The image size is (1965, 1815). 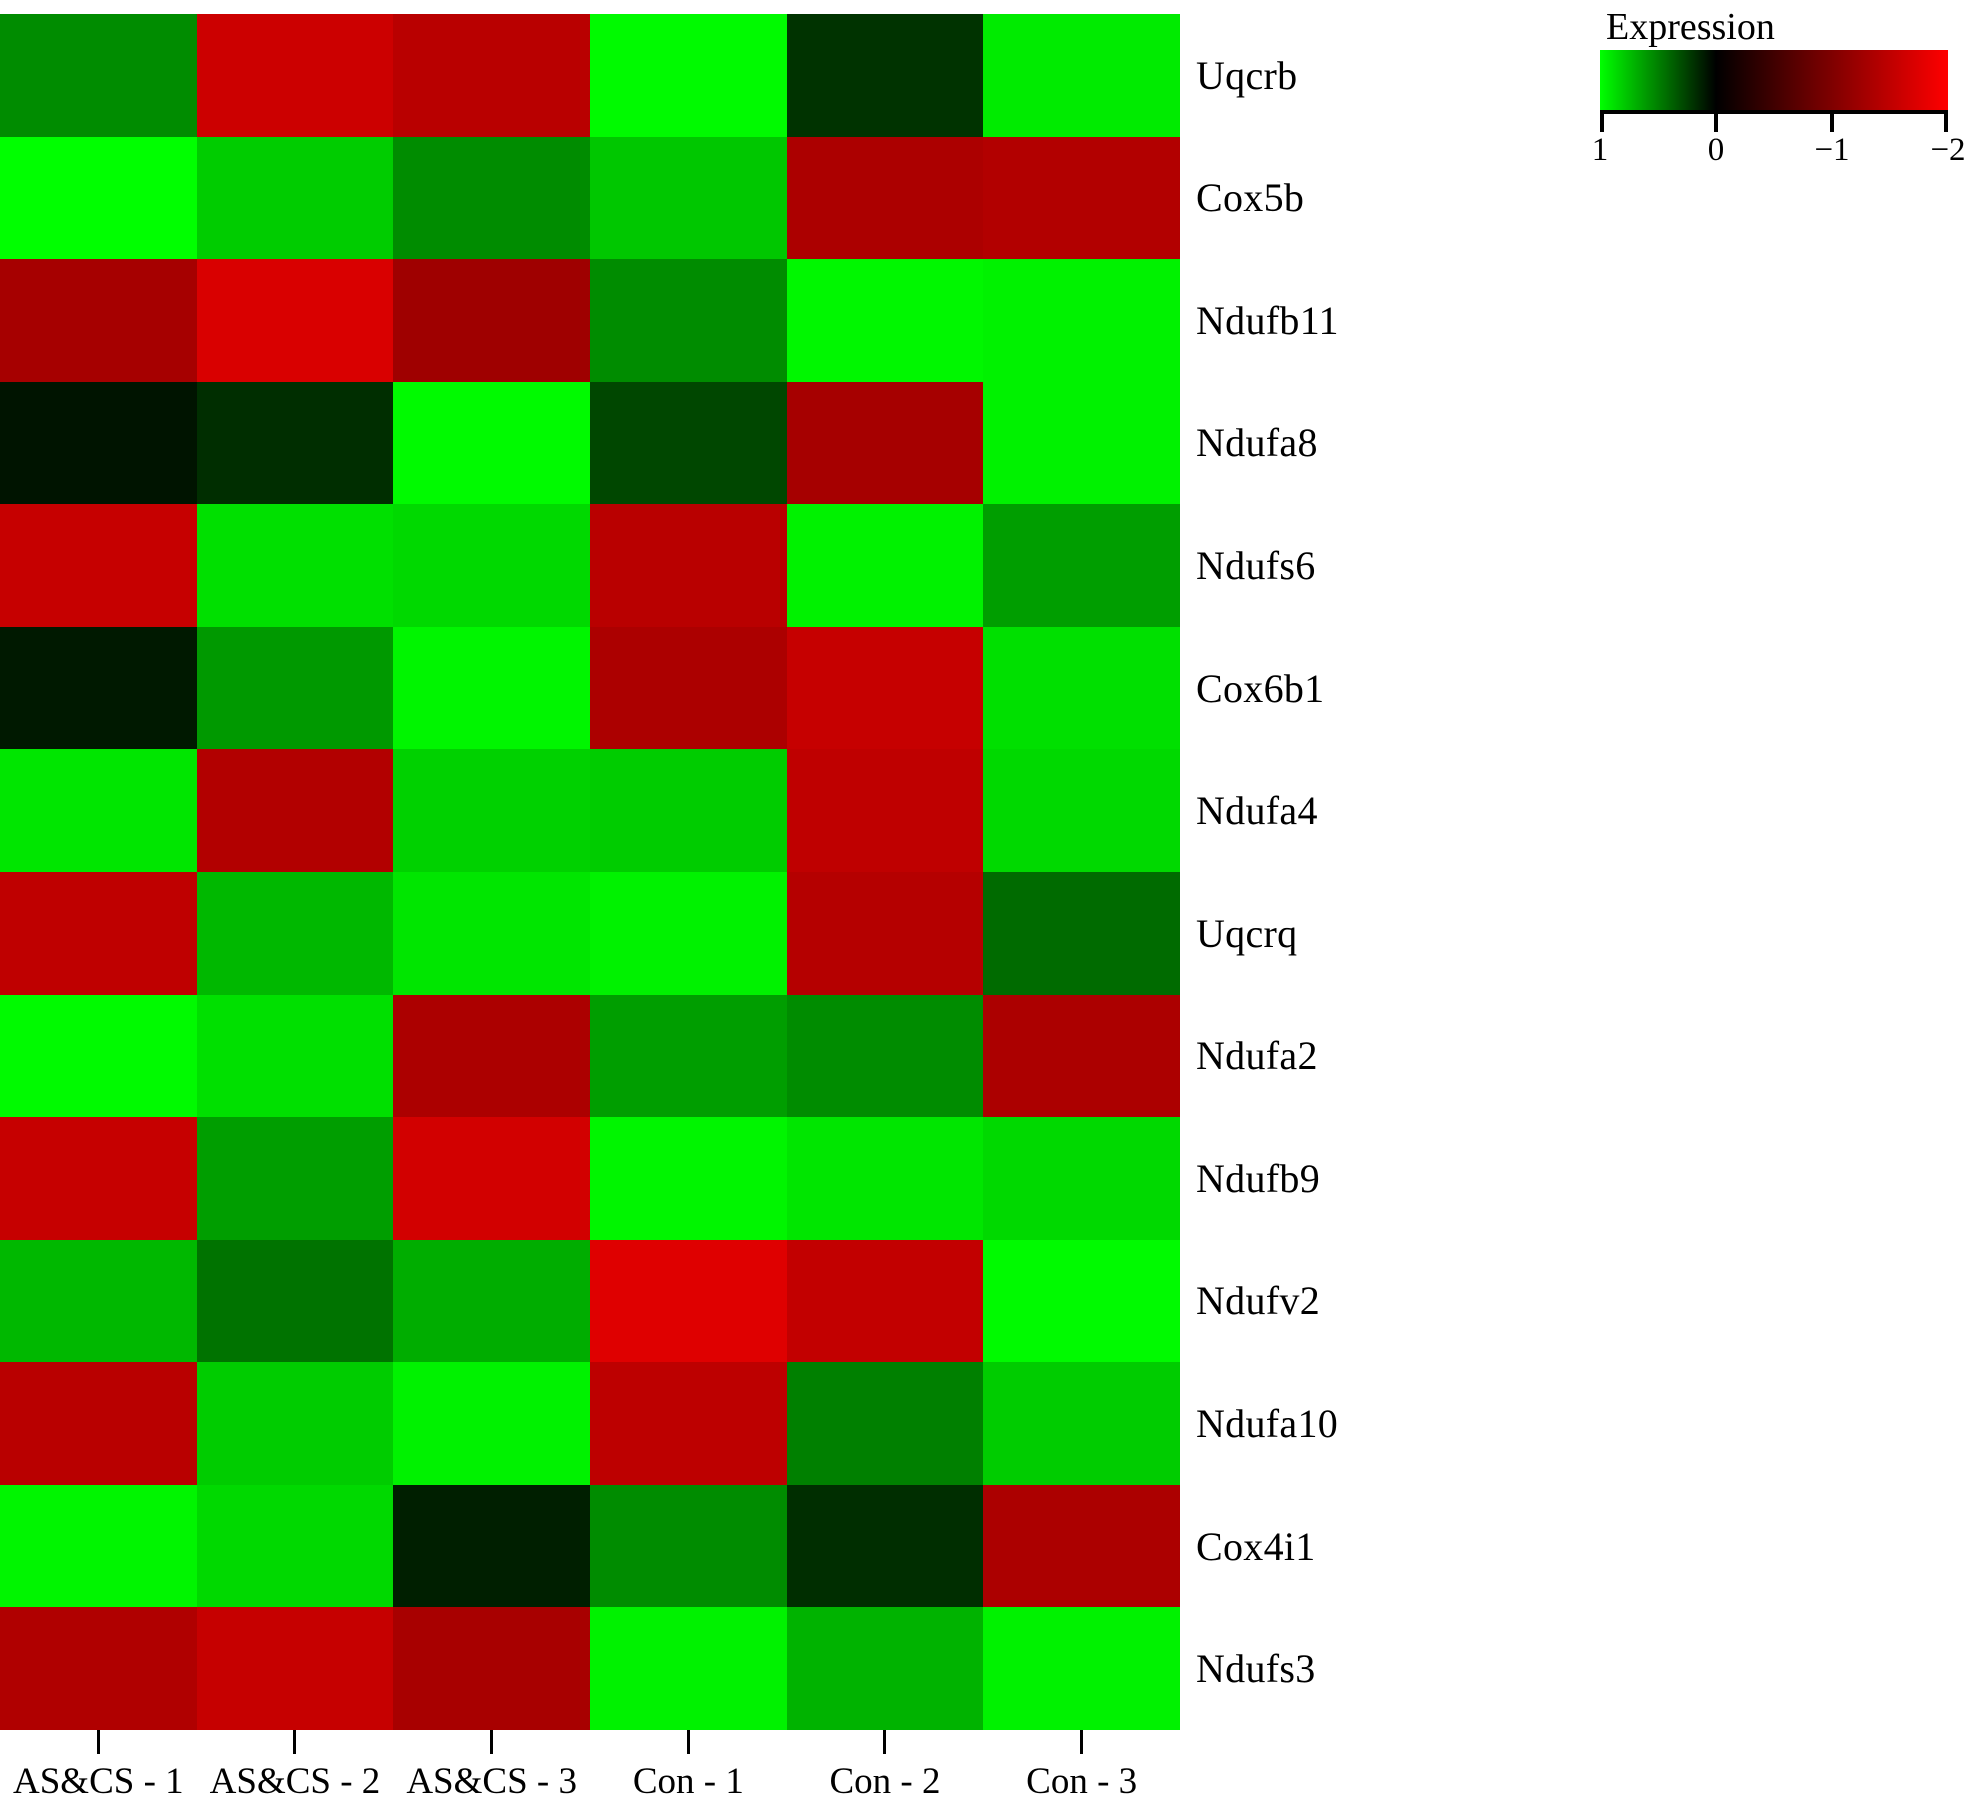 I want to click on colorbar-gradient, so click(x=1774, y=80).